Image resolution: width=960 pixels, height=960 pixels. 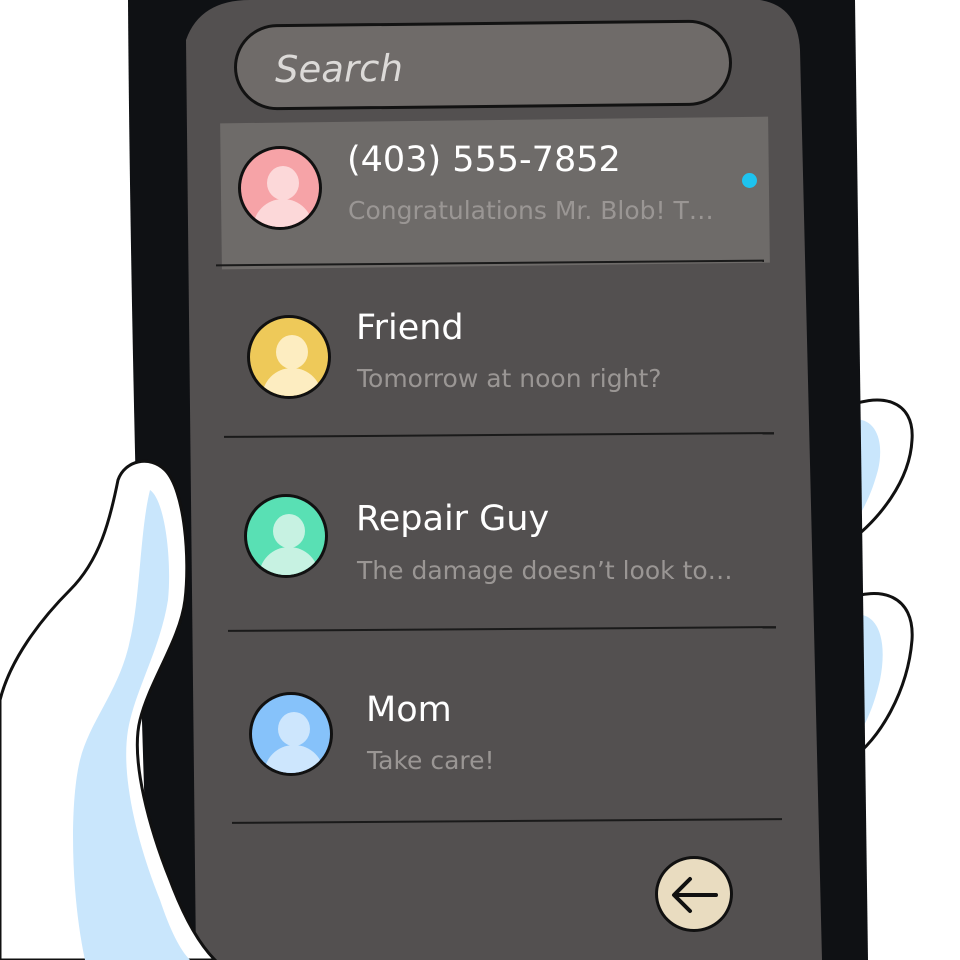 I want to click on arrow-left-icon, so click(x=695, y=895).